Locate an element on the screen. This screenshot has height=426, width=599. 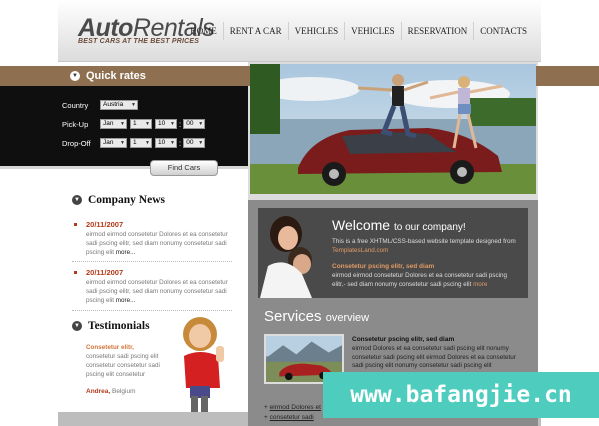
watermark: www.bafangjie.cn is located at coordinates (461, 395).